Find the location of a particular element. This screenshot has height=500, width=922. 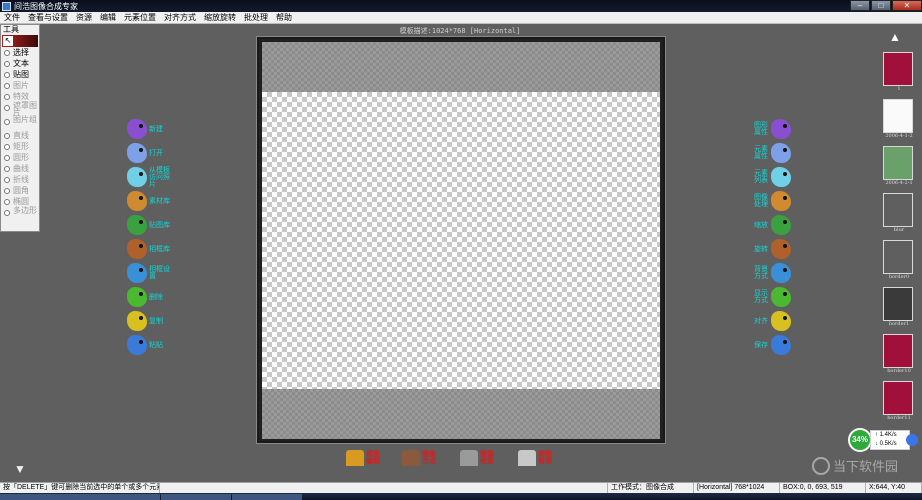

thumbnail-item: border11 is located at coordinates (899, 401).